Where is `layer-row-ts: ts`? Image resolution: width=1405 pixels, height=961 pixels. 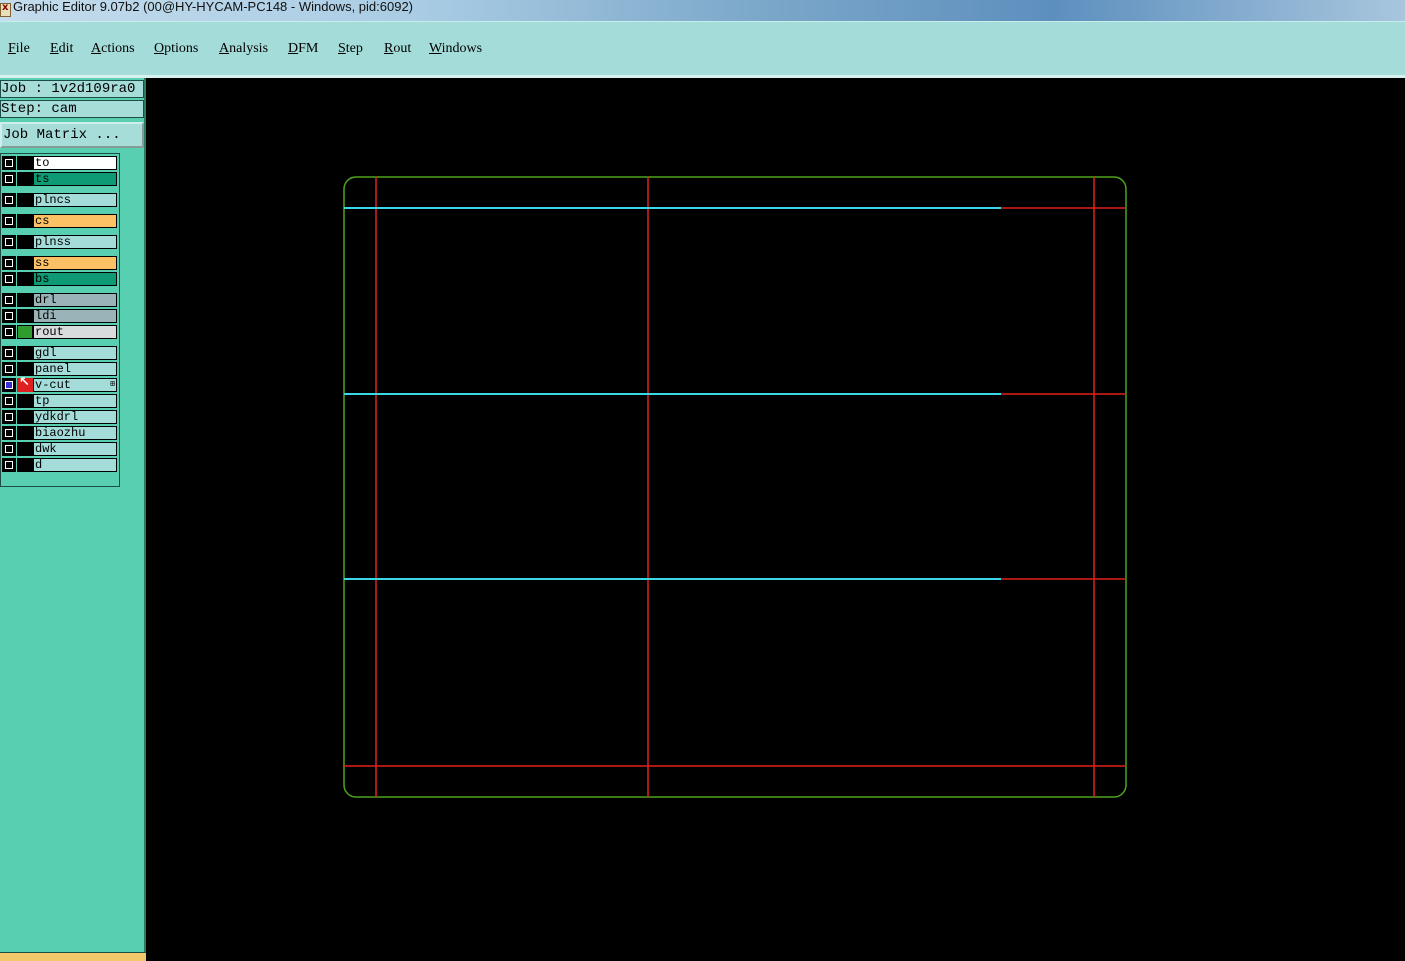 layer-row-ts: ts is located at coordinates (59, 178).